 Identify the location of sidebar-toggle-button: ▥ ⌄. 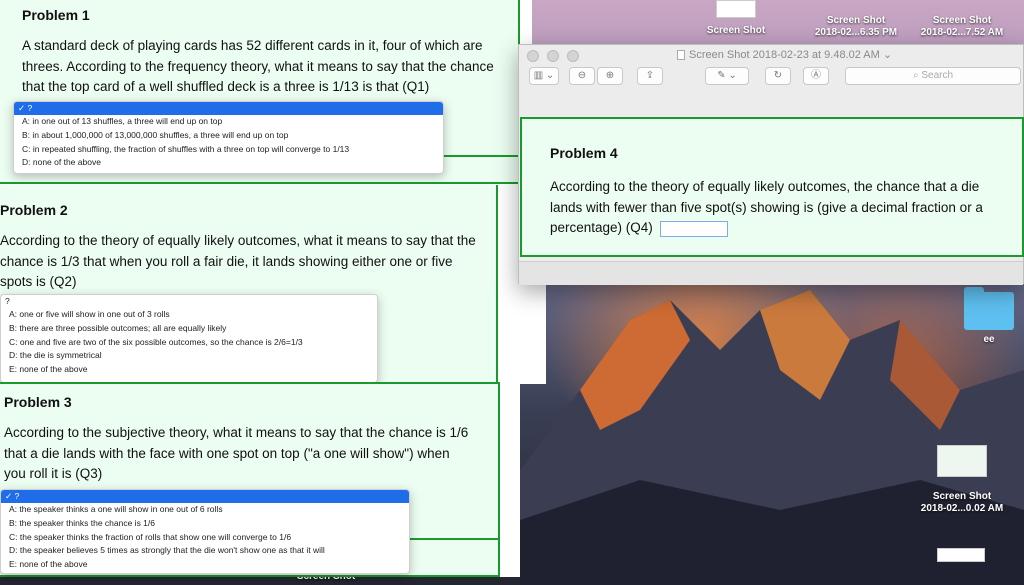
(544, 76).